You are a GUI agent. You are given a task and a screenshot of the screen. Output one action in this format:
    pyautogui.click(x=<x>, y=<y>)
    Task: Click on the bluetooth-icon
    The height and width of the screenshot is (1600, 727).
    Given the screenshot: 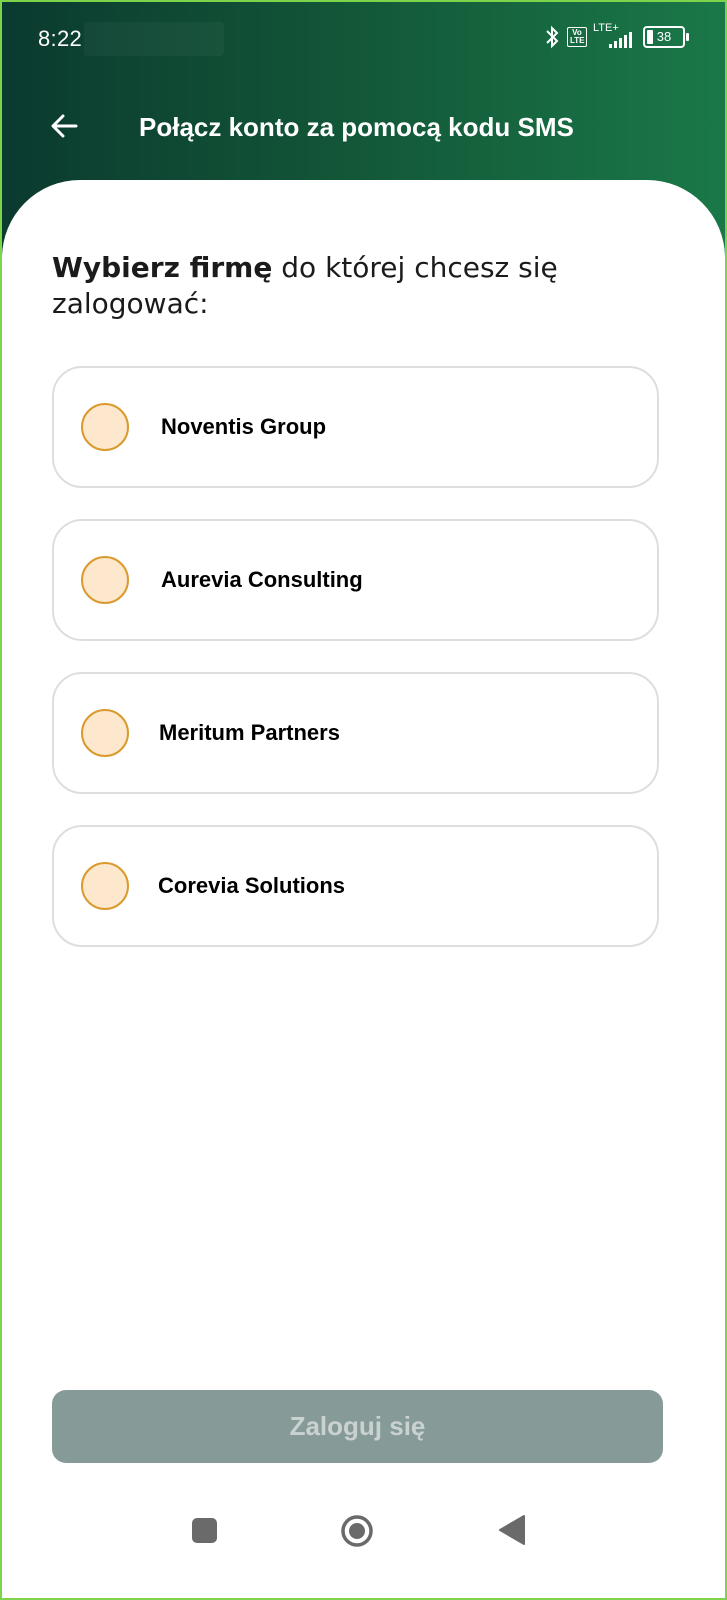 What is the action you would take?
    pyautogui.click(x=552, y=37)
    